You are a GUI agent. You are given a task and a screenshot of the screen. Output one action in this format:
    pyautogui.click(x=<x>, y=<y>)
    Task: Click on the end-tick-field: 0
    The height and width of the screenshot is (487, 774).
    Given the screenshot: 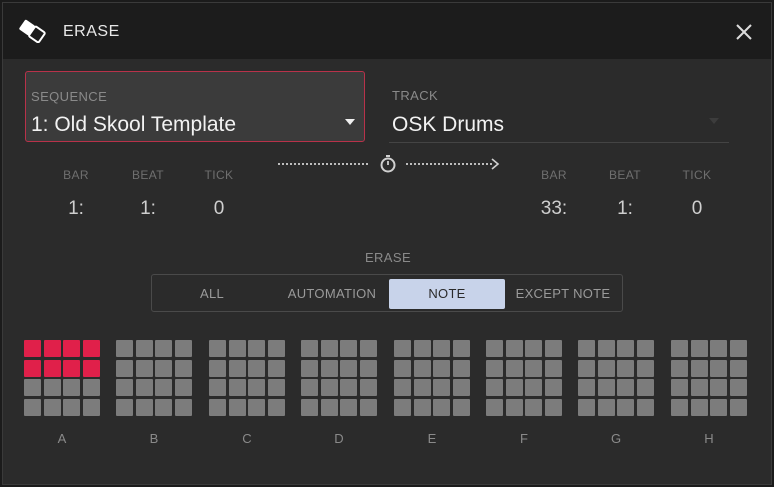 What is the action you would take?
    pyautogui.click(x=697, y=209)
    